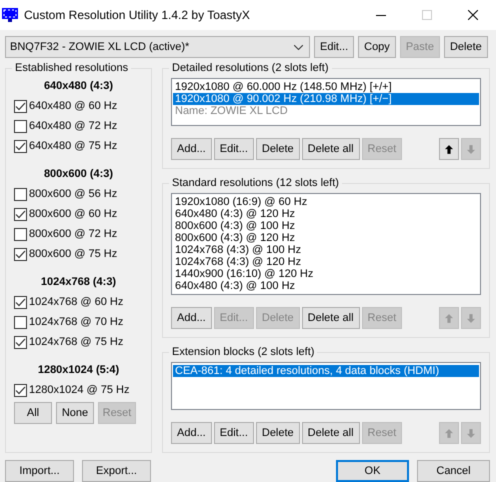 The image size is (496, 482). What do you see at coordinates (326, 87) in the screenshot?
I see `list-item: 1920x1080 @ 60.000 Hz (148.50 MHz) [+/+]` at bounding box center [326, 87].